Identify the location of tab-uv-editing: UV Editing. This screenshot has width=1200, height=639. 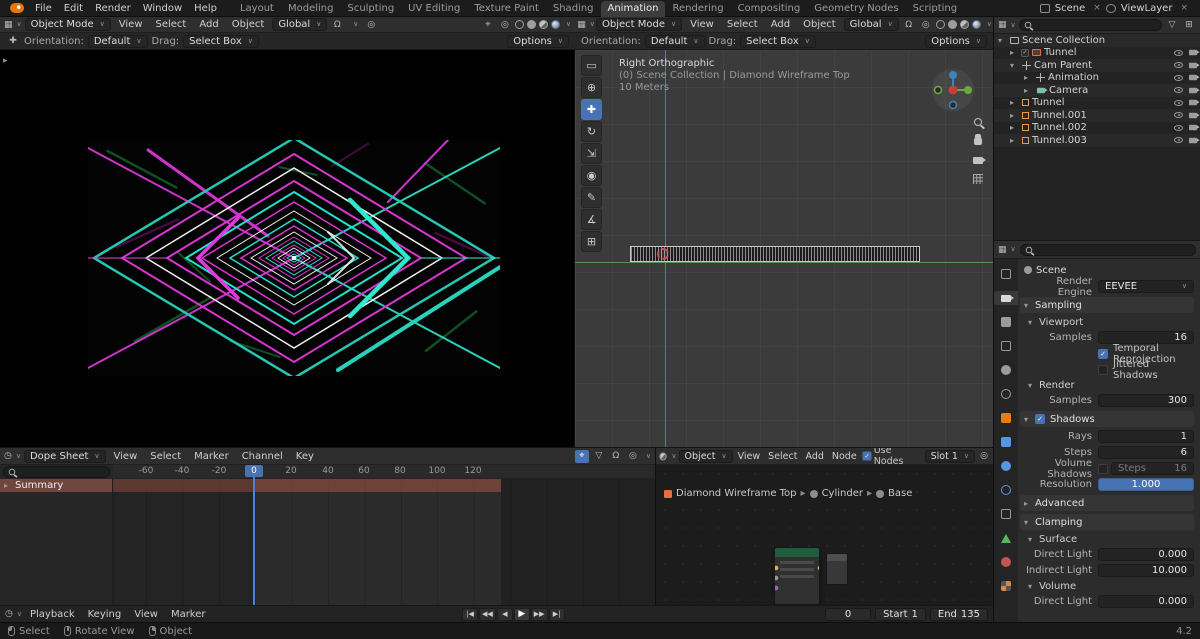
(434, 9).